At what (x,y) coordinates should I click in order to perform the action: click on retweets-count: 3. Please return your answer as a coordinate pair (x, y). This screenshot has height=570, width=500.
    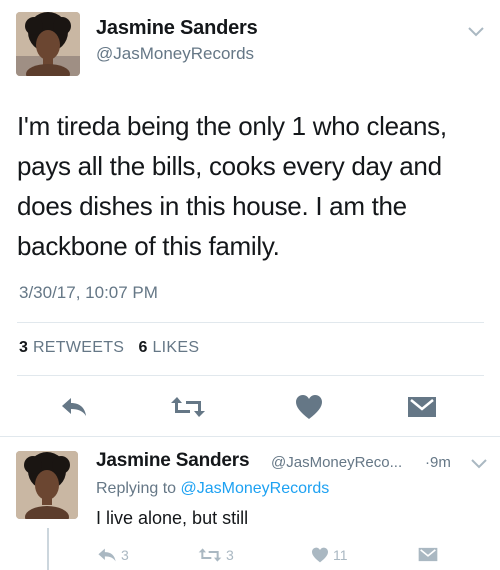
    Looking at the image, I should click on (23, 347).